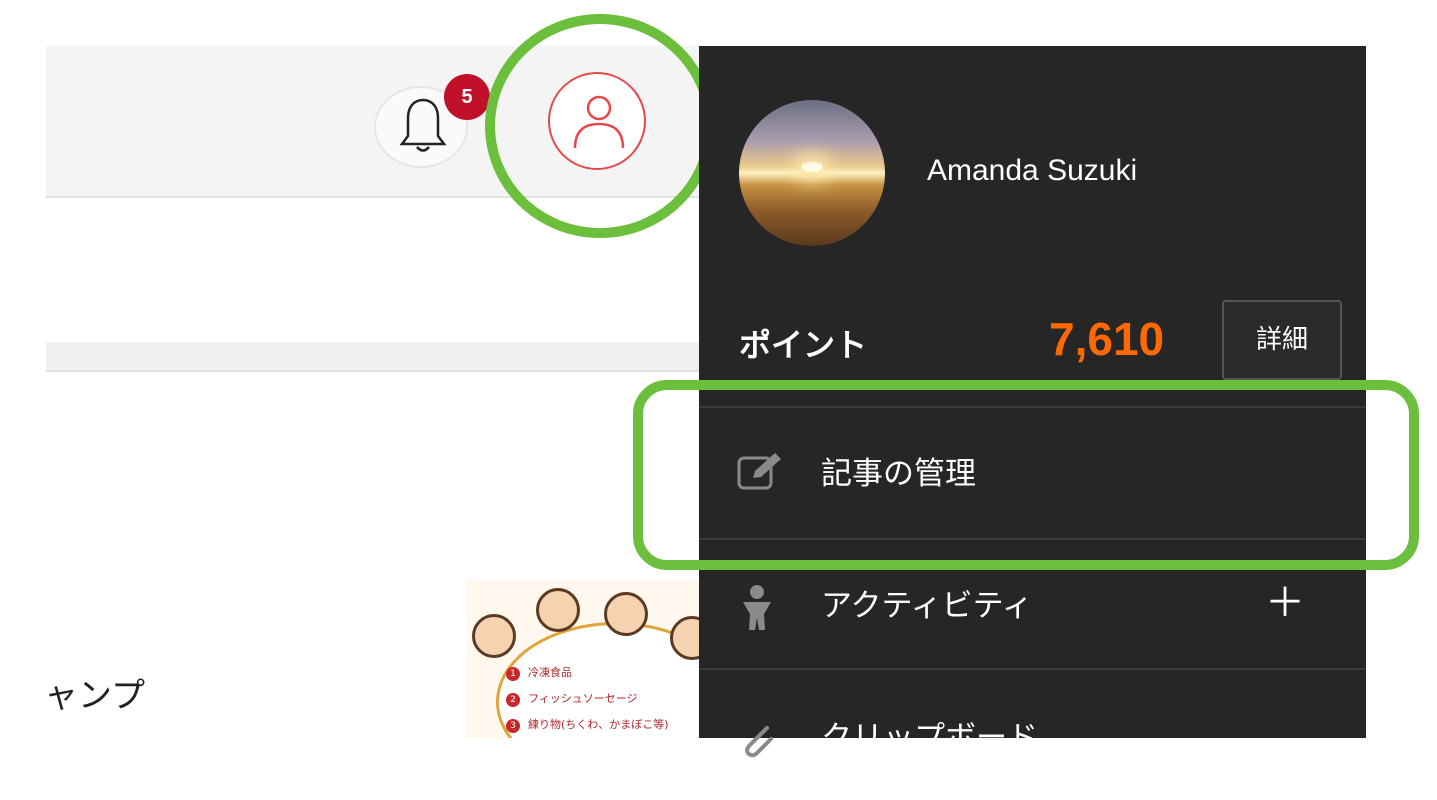 Image resolution: width=1437 pixels, height=800 pixels. I want to click on highlight-article-management, so click(1026, 475).